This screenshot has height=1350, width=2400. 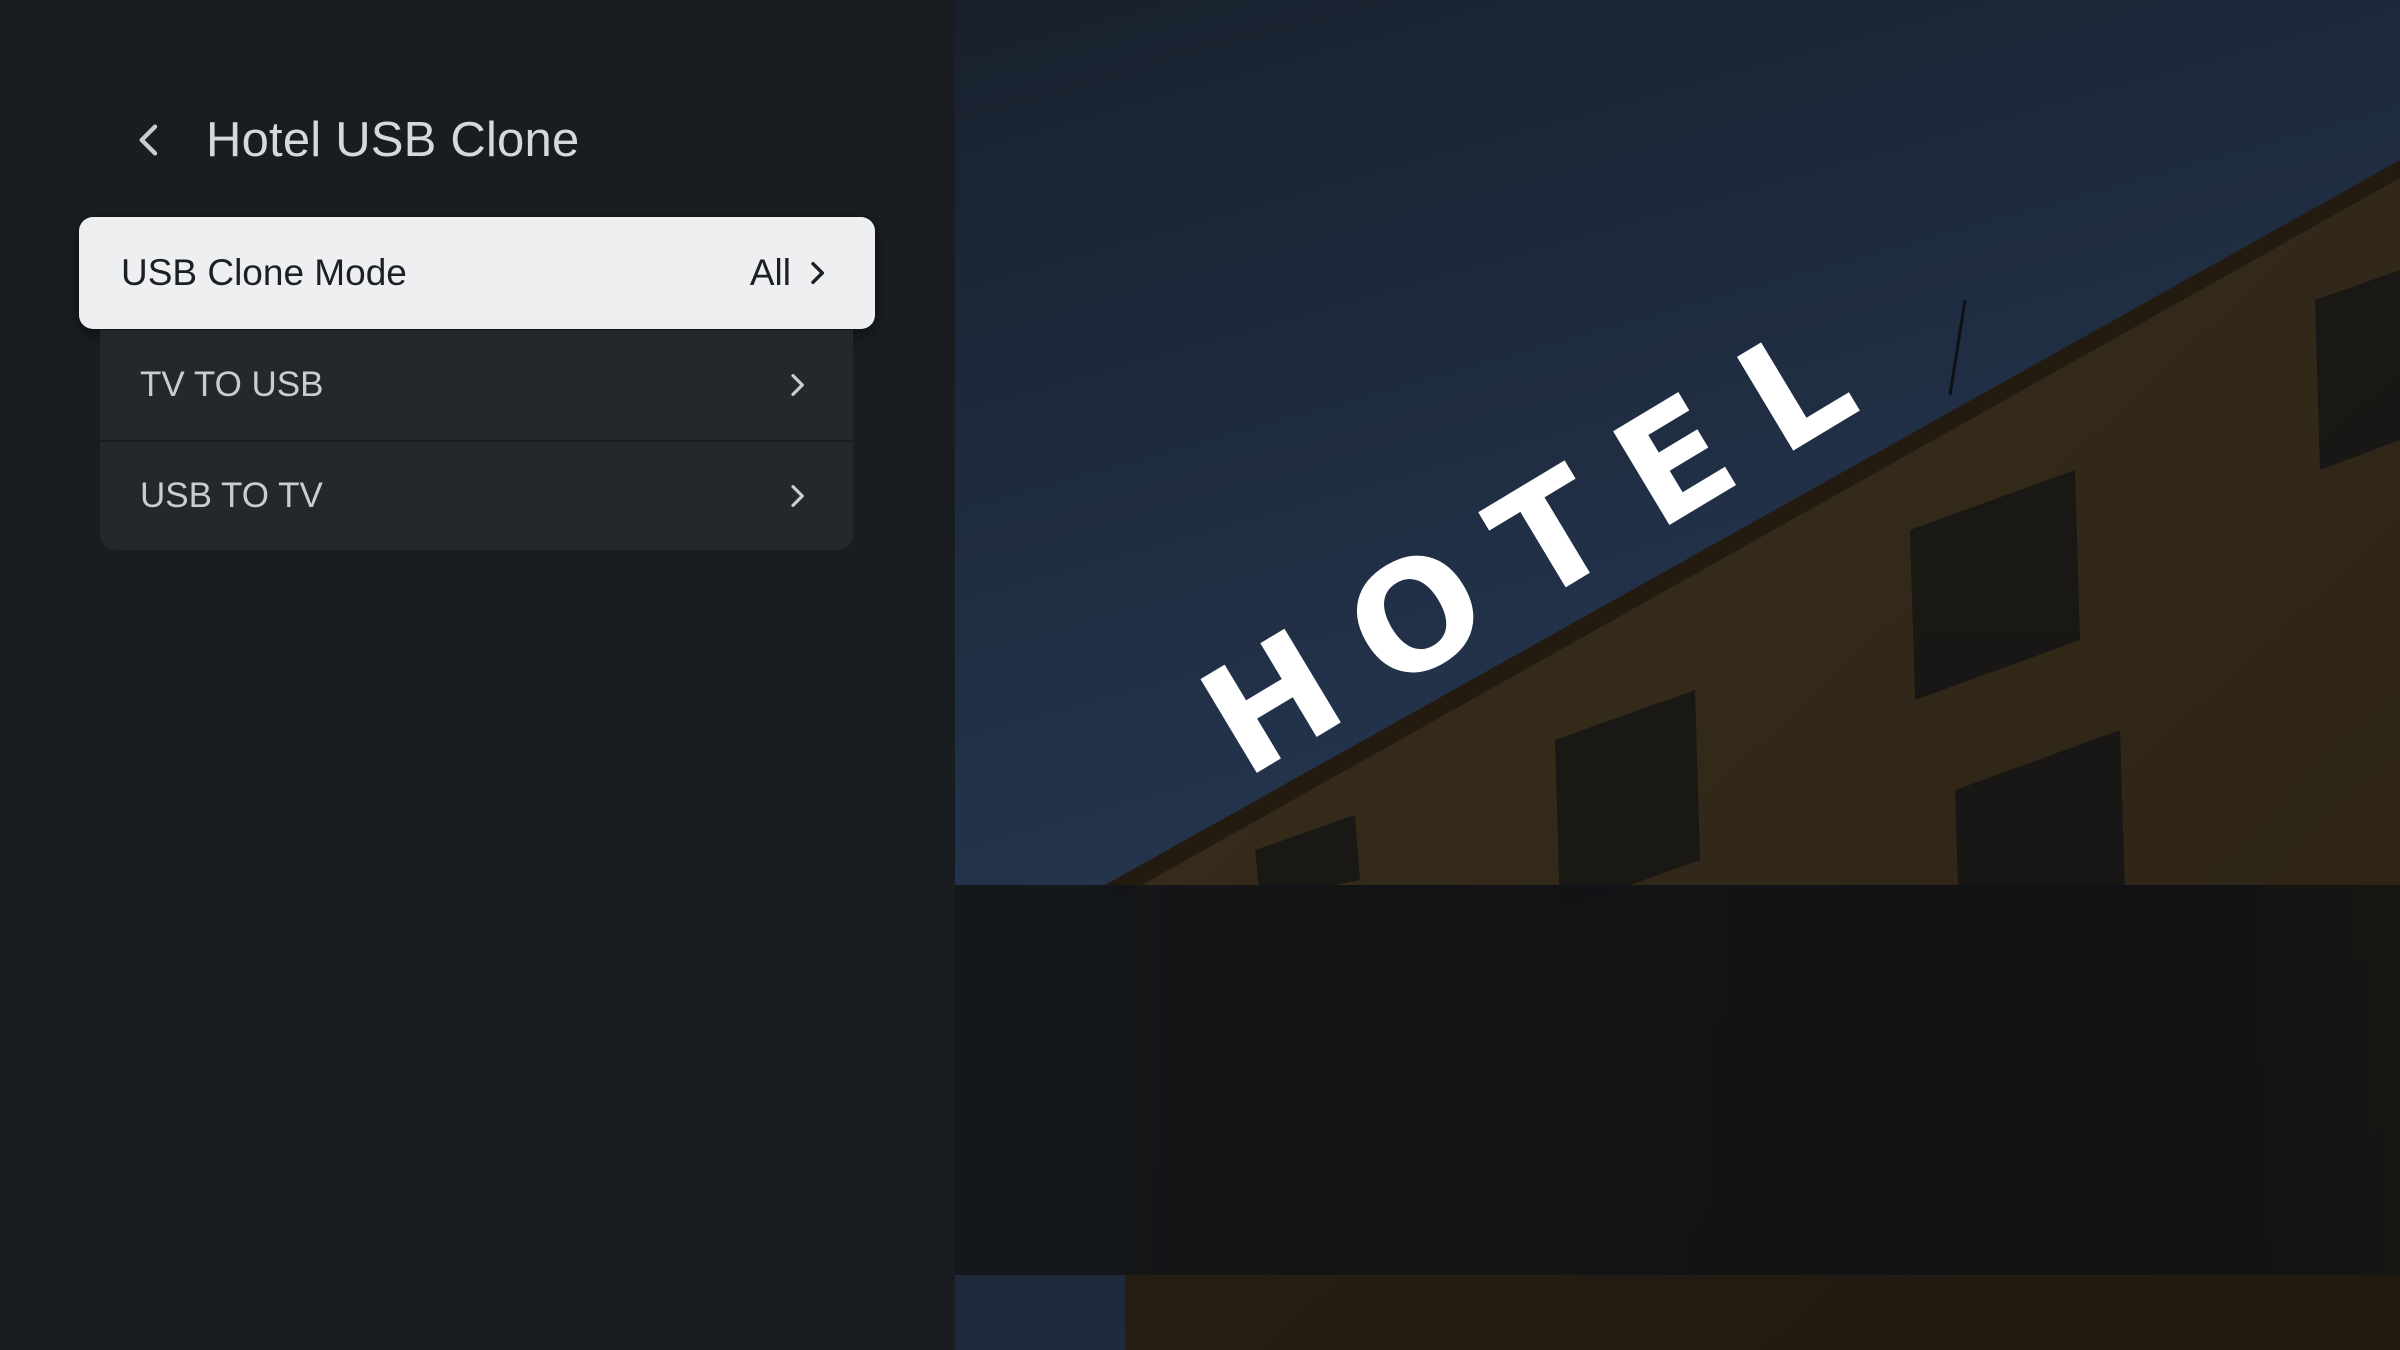 What do you see at coordinates (393, 140) in the screenshot?
I see `page-title: Hotel USB Clone` at bounding box center [393, 140].